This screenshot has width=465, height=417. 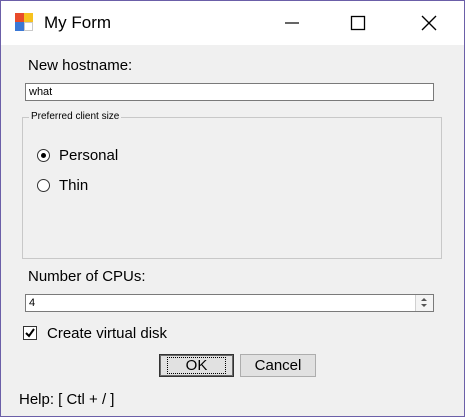 I want to click on virtual-disk-label: Create virtual disk, so click(x=107, y=333).